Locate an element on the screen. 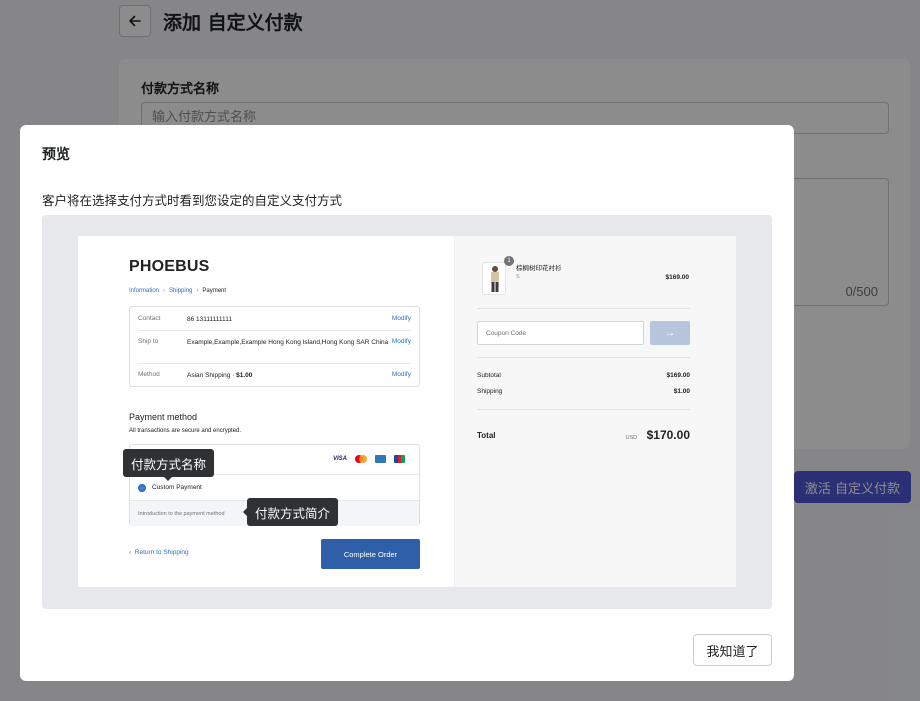  product-variant: S is located at coordinates (518, 277).